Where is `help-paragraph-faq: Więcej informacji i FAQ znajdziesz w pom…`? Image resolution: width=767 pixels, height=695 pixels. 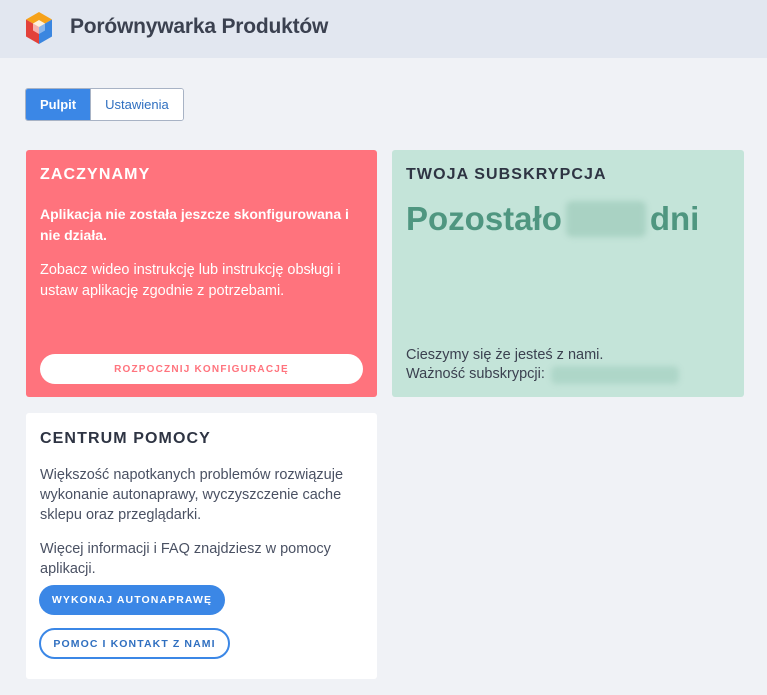 help-paragraph-faq: Więcej informacji i FAQ znajdziesz w pom… is located at coordinates (185, 559).